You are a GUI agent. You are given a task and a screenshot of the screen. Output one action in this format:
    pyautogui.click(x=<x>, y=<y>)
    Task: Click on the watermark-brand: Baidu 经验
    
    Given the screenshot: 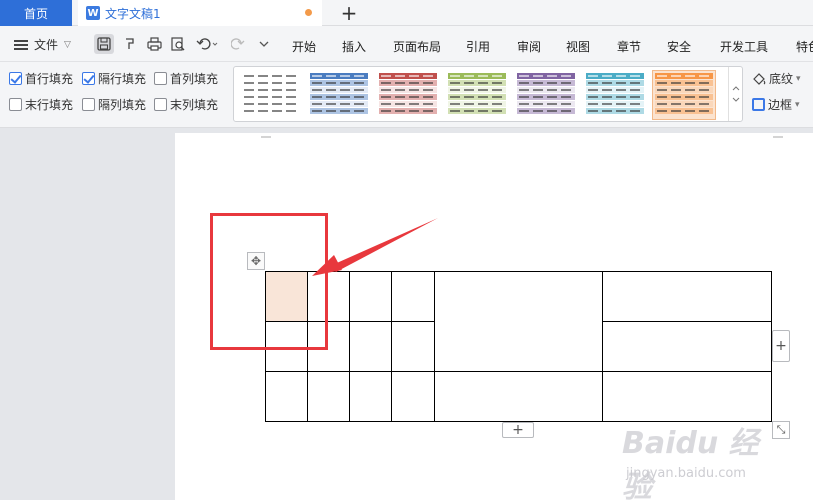 What is the action you would take?
    pyautogui.click(x=690, y=463)
    